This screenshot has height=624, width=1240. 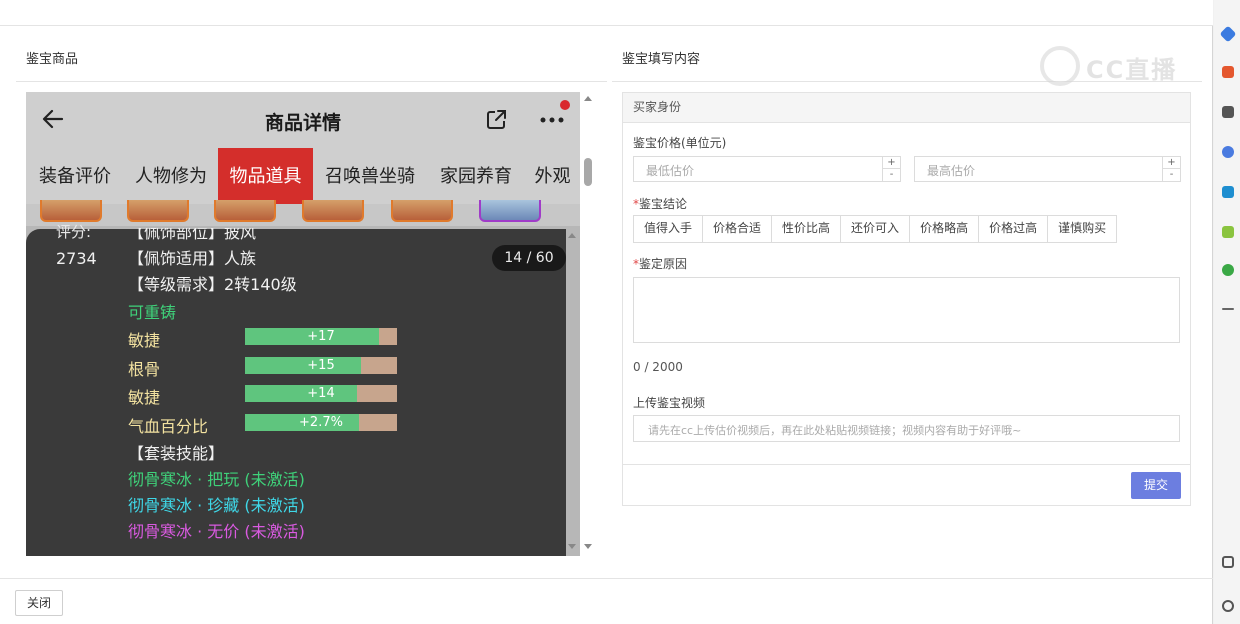 What do you see at coordinates (370, 176) in the screenshot?
I see `tab-summon-mount: 召唤兽坐骑` at bounding box center [370, 176].